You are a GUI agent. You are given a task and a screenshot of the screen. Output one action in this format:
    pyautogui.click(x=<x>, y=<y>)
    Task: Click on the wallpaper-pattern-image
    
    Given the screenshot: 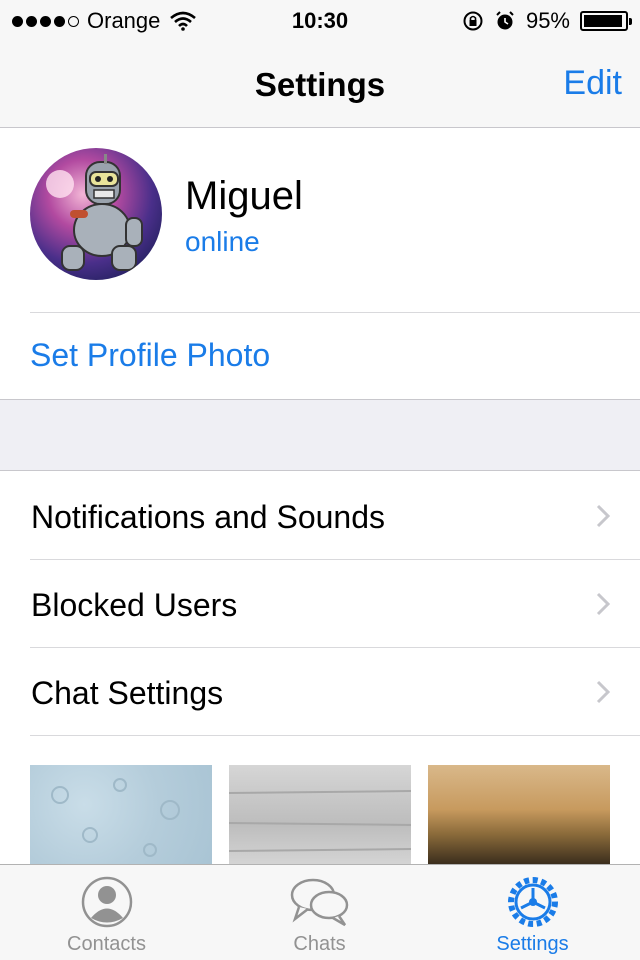 What is the action you would take?
    pyautogui.click(x=115, y=817)
    